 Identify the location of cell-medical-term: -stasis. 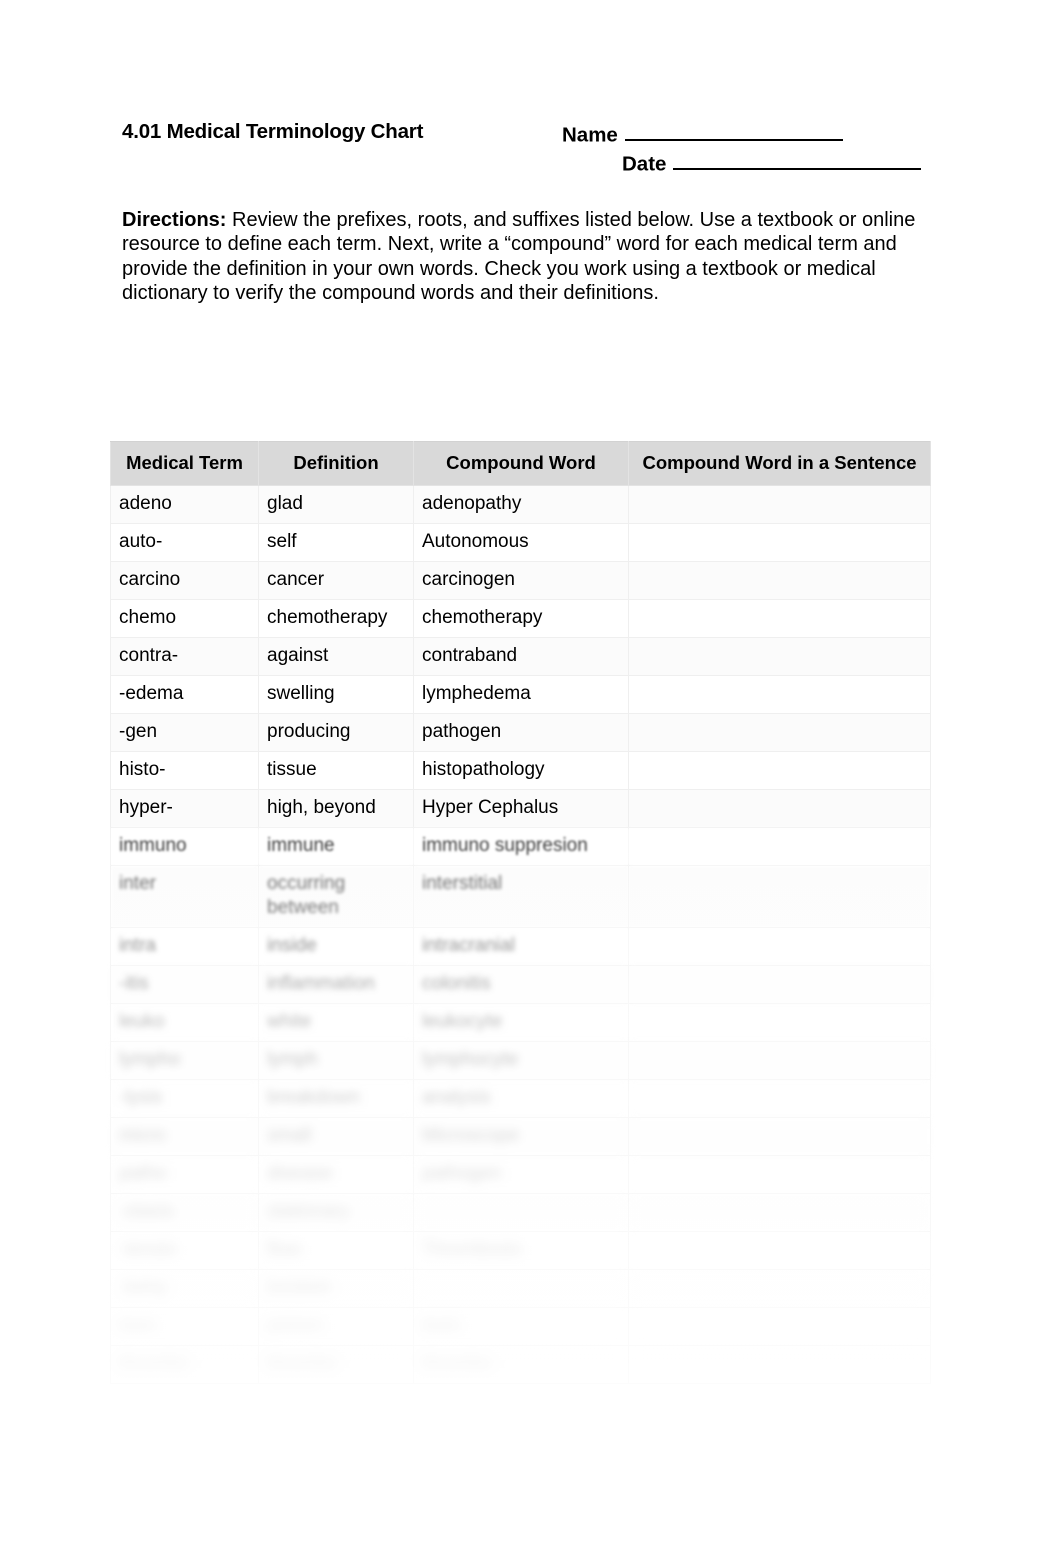
(184, 1212).